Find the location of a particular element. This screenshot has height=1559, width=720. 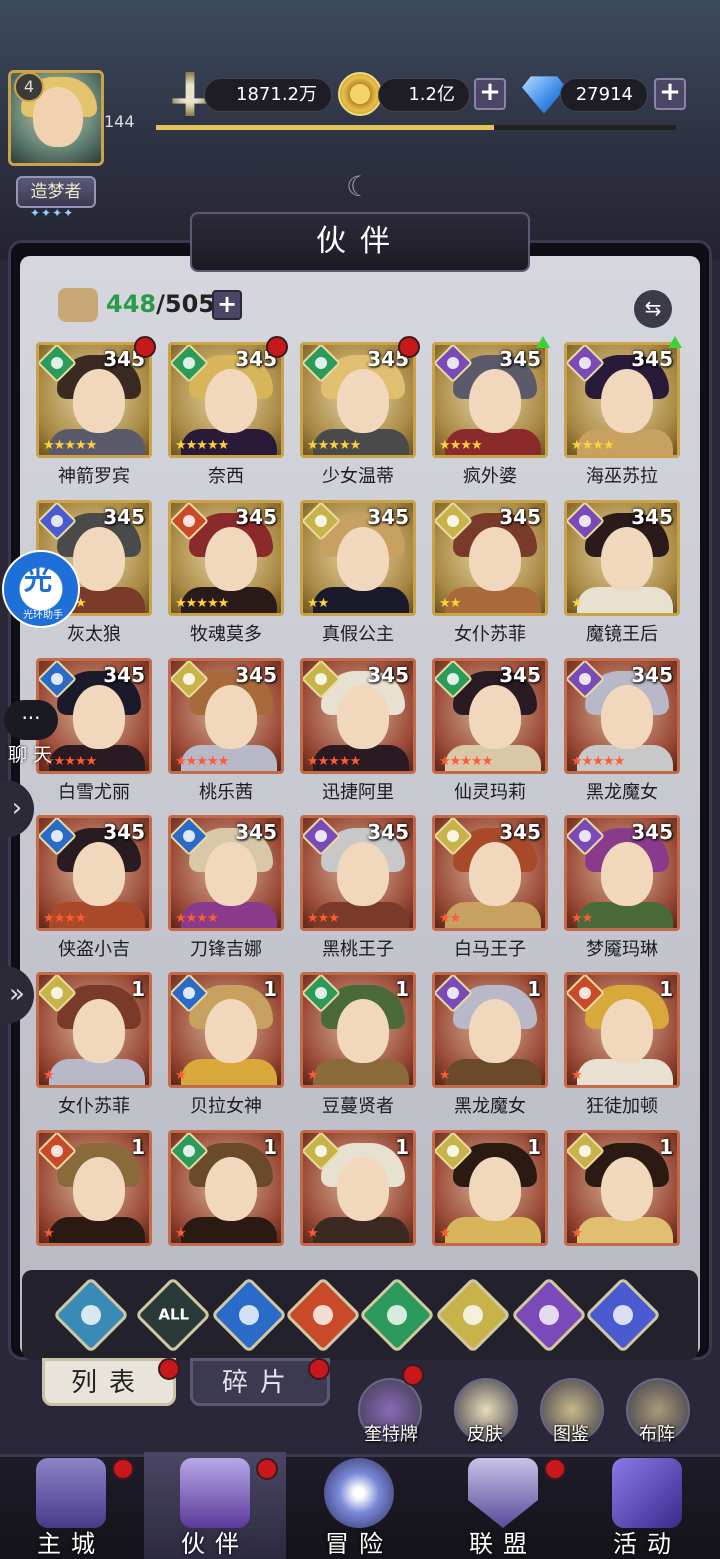

hero-name: 侠盗小吉 is located at coordinates (94, 949).